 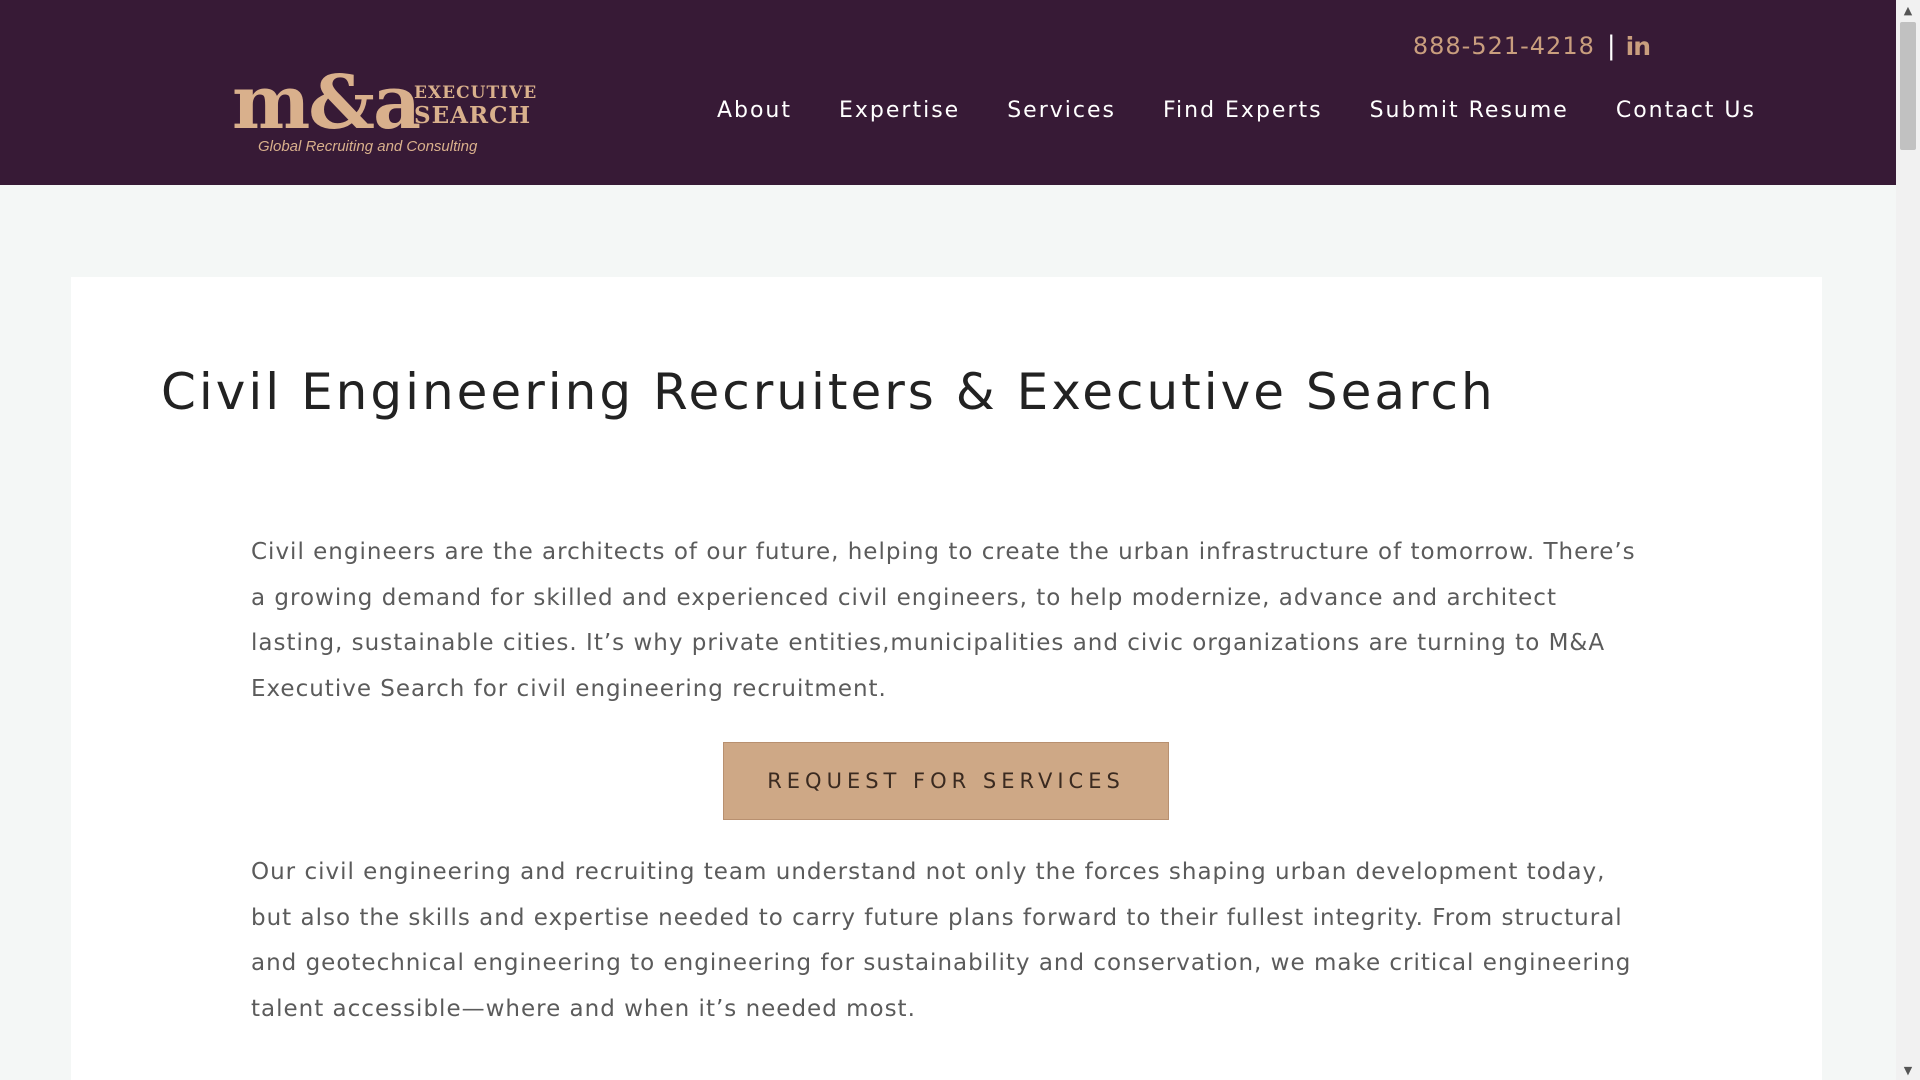 I want to click on logo-mark: m&a, so click(x=326, y=103).